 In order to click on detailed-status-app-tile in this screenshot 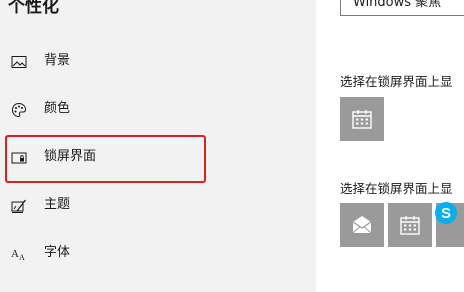, I will do `click(362, 119)`.